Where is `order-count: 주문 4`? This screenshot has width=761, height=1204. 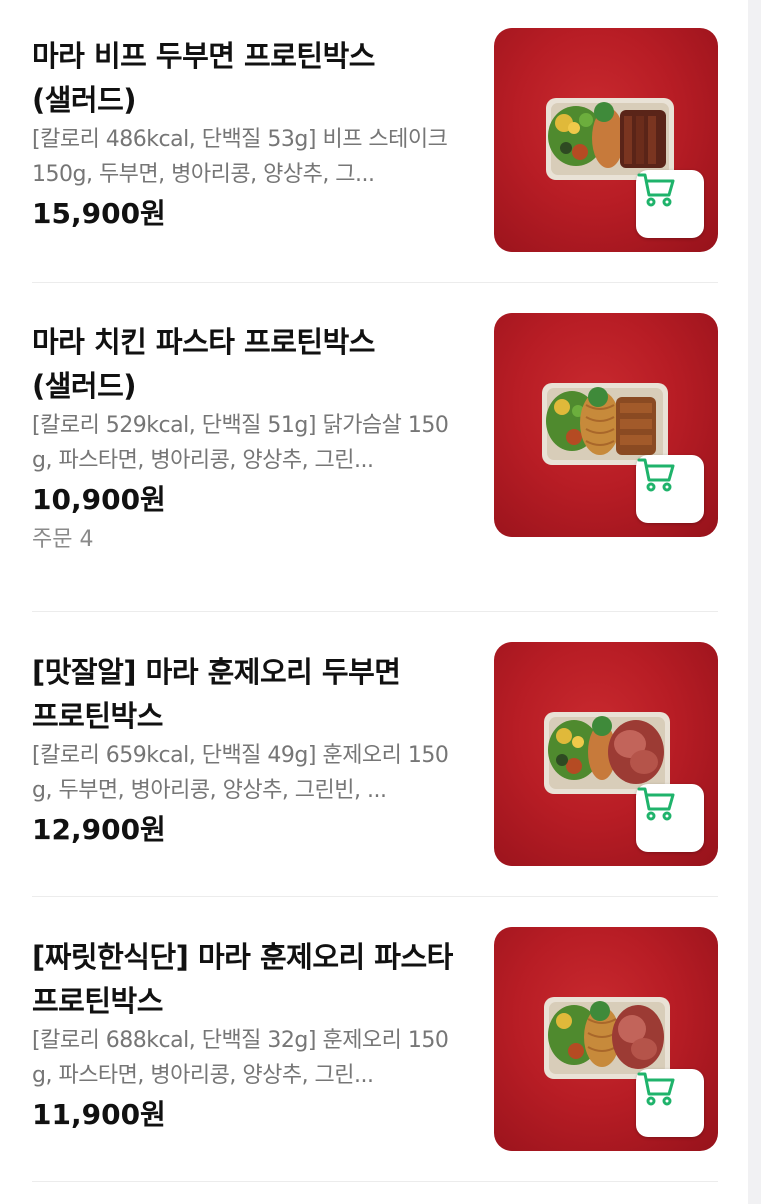 order-count: 주문 4 is located at coordinates (63, 539).